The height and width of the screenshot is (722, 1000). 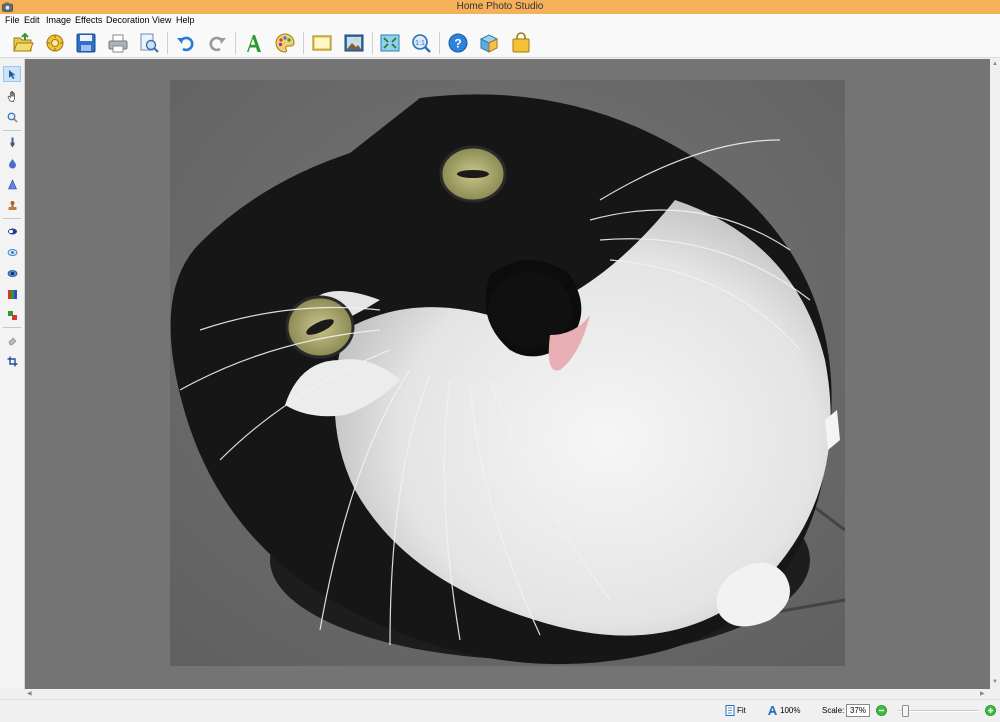 I want to click on scale-input, so click(x=858, y=710).